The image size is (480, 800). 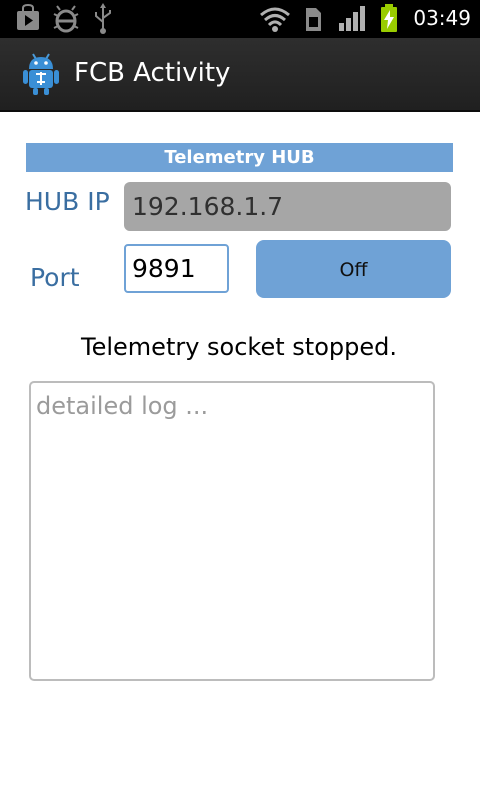 What do you see at coordinates (103, 18) in the screenshot?
I see `usb-icon` at bounding box center [103, 18].